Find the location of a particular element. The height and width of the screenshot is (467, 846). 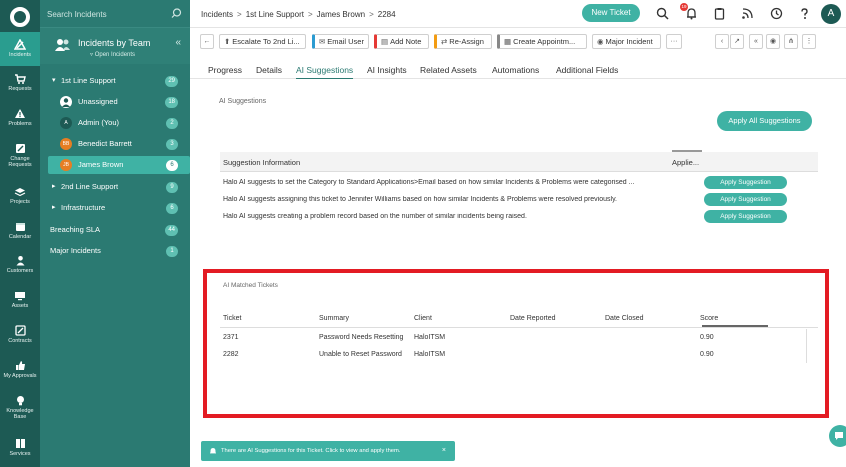

column-header-score: Score is located at coordinates (709, 318).